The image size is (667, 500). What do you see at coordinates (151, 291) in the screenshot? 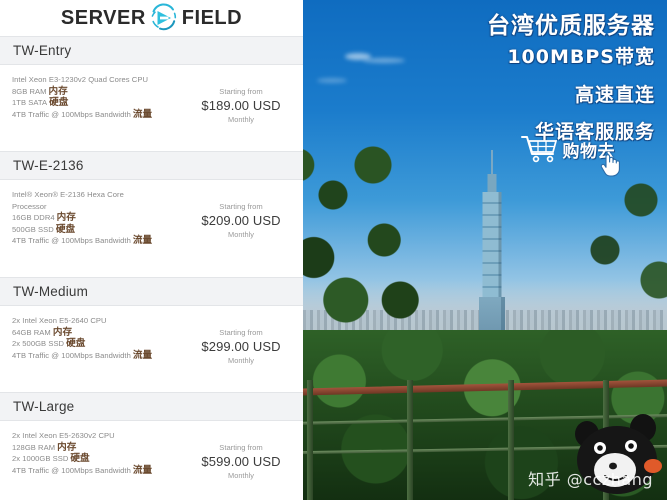
I see `plan-header: TW-Medium` at bounding box center [151, 291].